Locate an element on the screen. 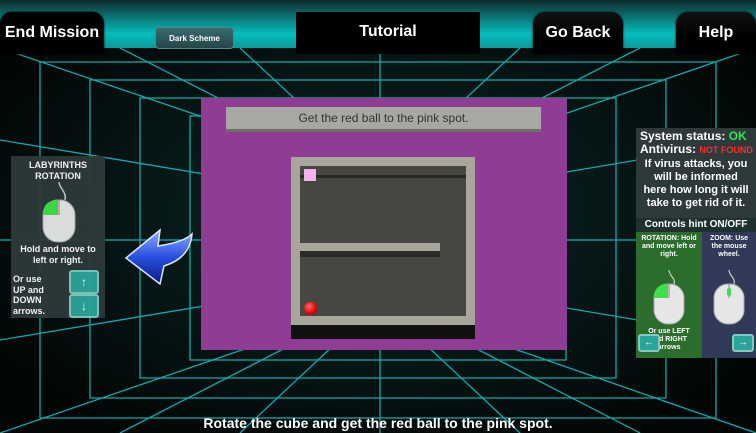  rotation-hint-text: ROTATION: Hold and move left or right. is located at coordinates (669, 247).